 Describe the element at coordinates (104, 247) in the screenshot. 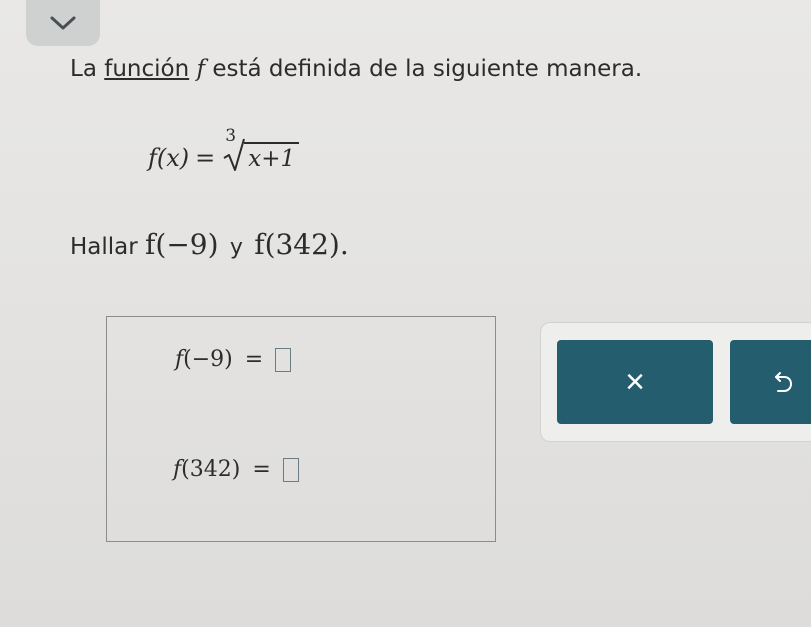

I see `task-label: Hallar` at that location.